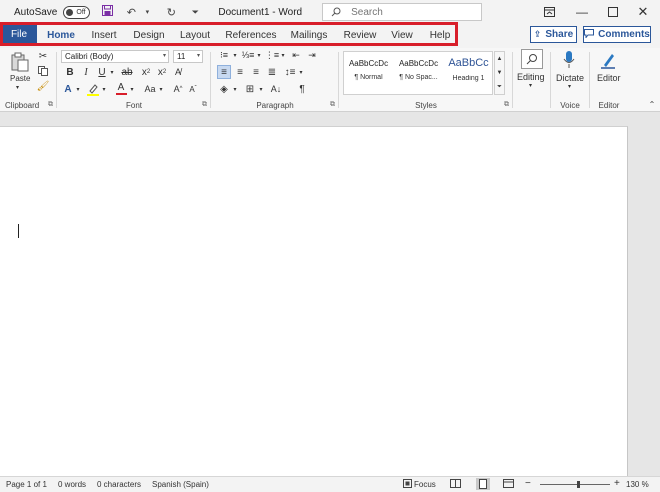 Image resolution: width=660 pixels, height=492 pixels. Describe the element at coordinates (20, 62) in the screenshot. I see `paste-icon` at that location.